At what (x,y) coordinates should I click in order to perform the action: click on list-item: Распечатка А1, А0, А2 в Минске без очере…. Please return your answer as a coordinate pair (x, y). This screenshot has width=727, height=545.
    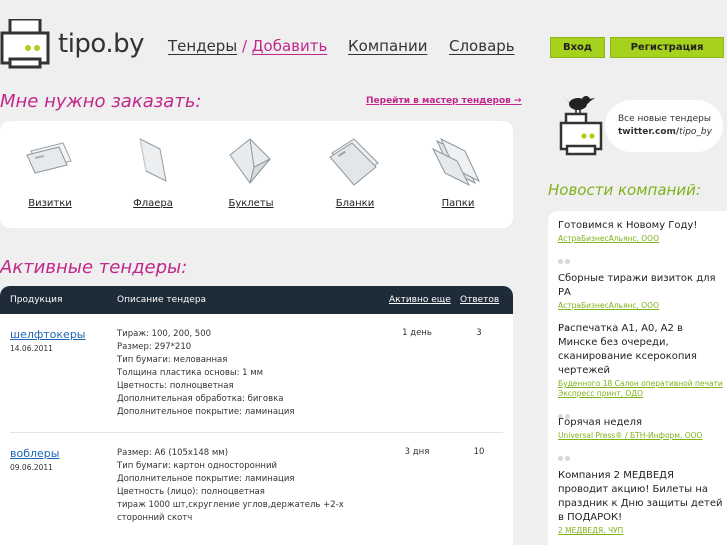
    Looking at the image, I should click on (640, 370).